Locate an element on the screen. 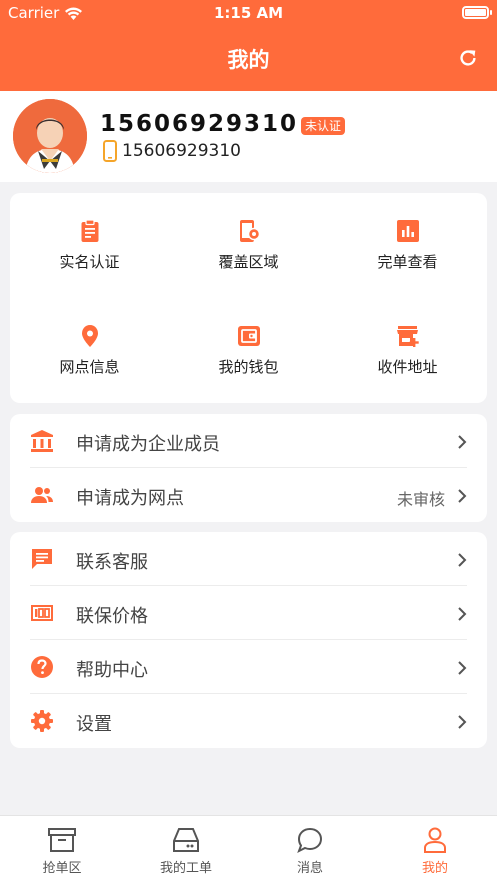 Image resolution: width=497 pixels, height=883 pixels. verification-status-badge: 未认证 is located at coordinates (323, 126).